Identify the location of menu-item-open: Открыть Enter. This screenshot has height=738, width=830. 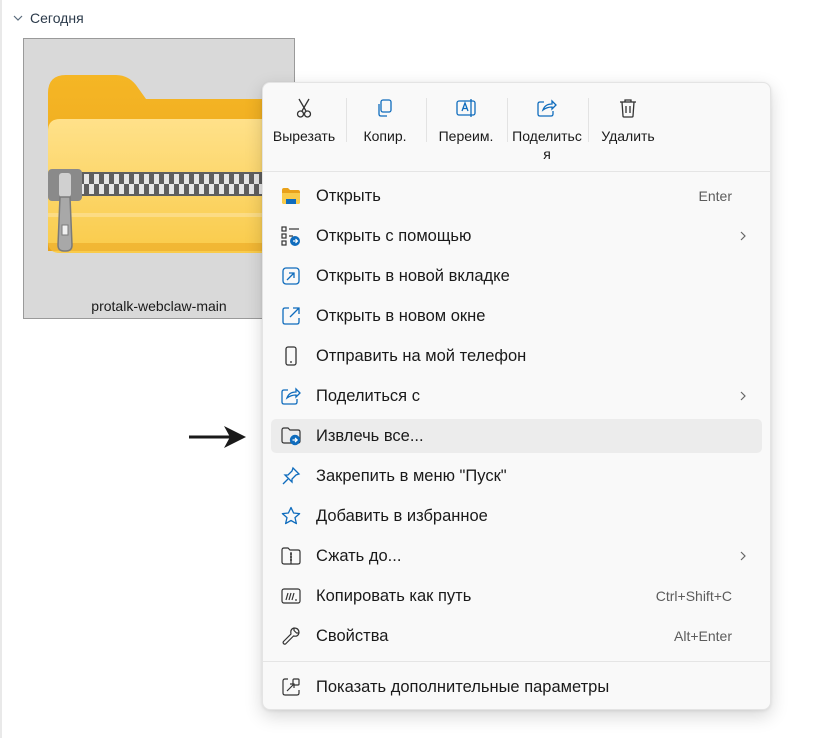
(516, 196).